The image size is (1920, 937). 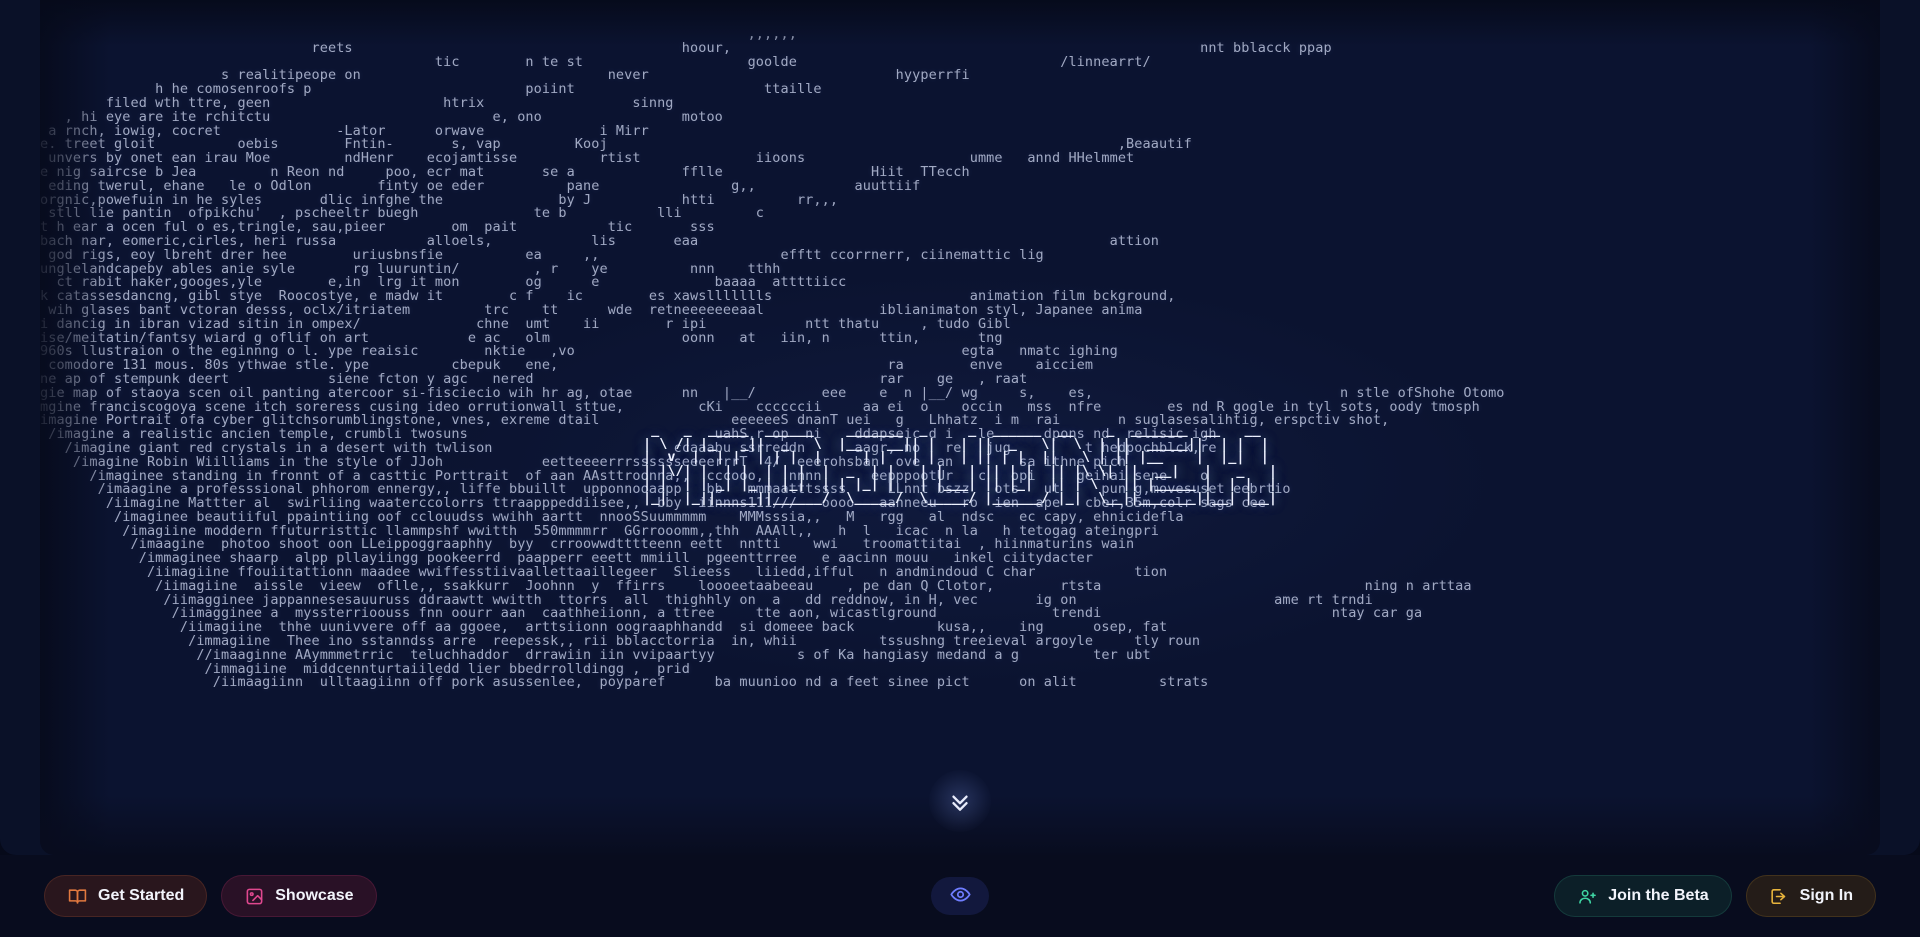 I want to click on sign-in-label: Sign In, so click(x=1826, y=895).